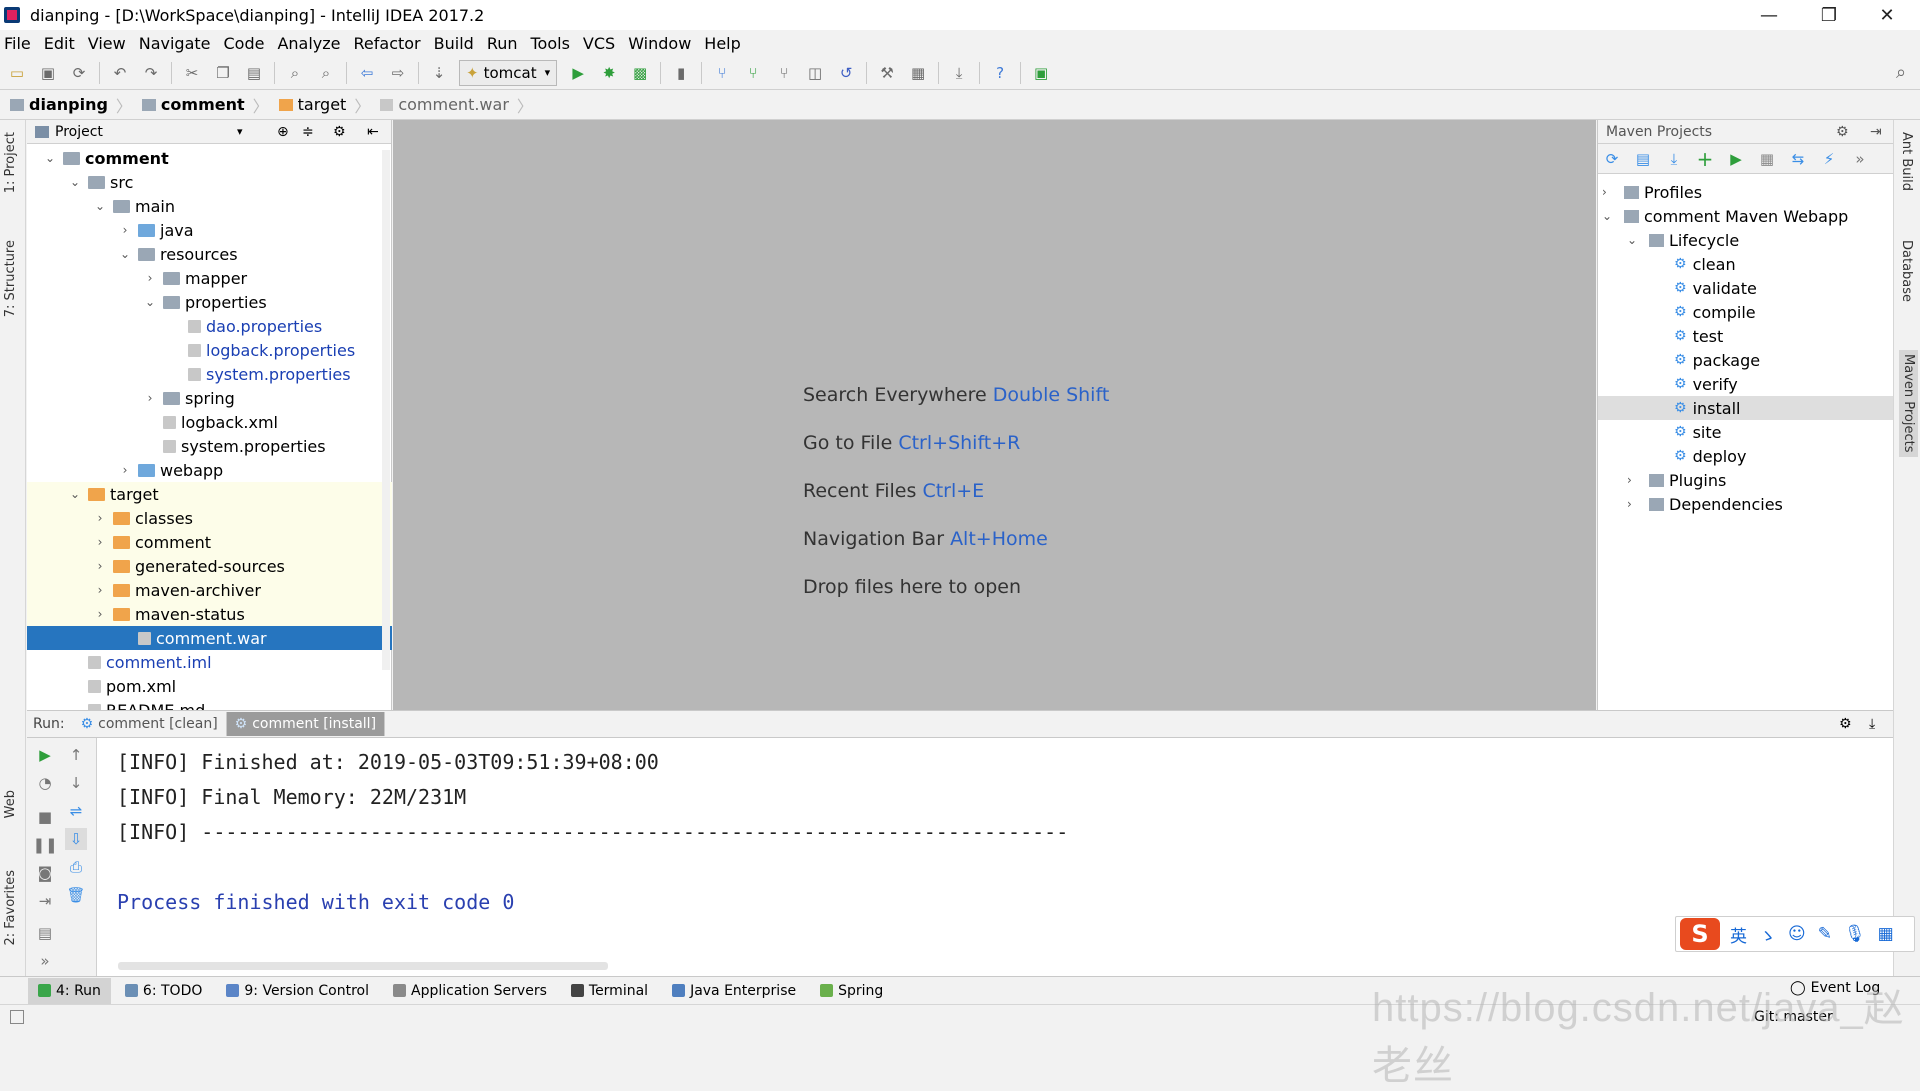 Image resolution: width=1920 pixels, height=1091 pixels. I want to click on clear-all-icon: 🗑, so click(76, 895).